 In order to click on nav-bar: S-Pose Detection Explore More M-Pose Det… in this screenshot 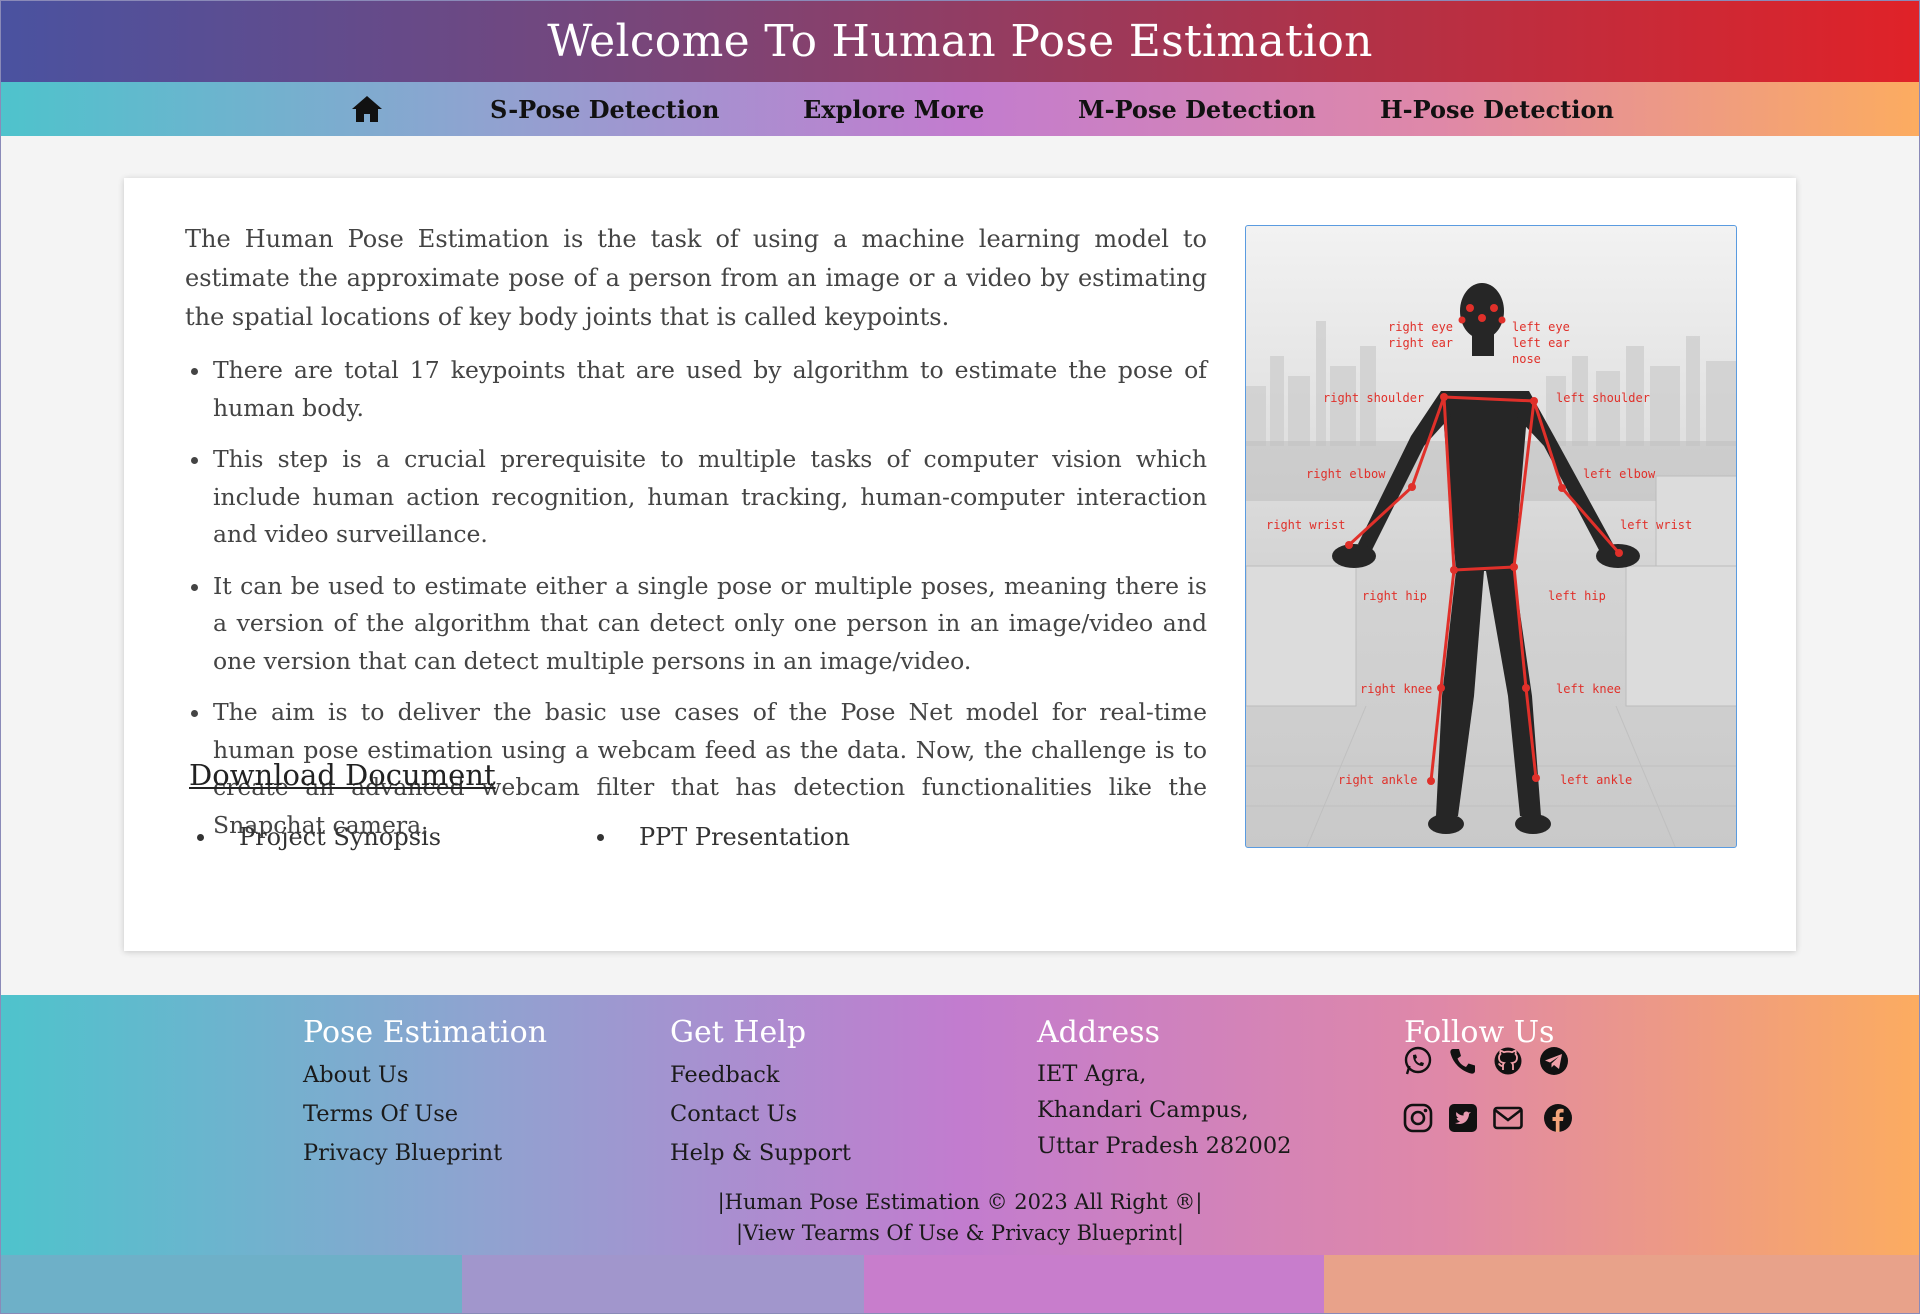, I will do `click(960, 109)`.